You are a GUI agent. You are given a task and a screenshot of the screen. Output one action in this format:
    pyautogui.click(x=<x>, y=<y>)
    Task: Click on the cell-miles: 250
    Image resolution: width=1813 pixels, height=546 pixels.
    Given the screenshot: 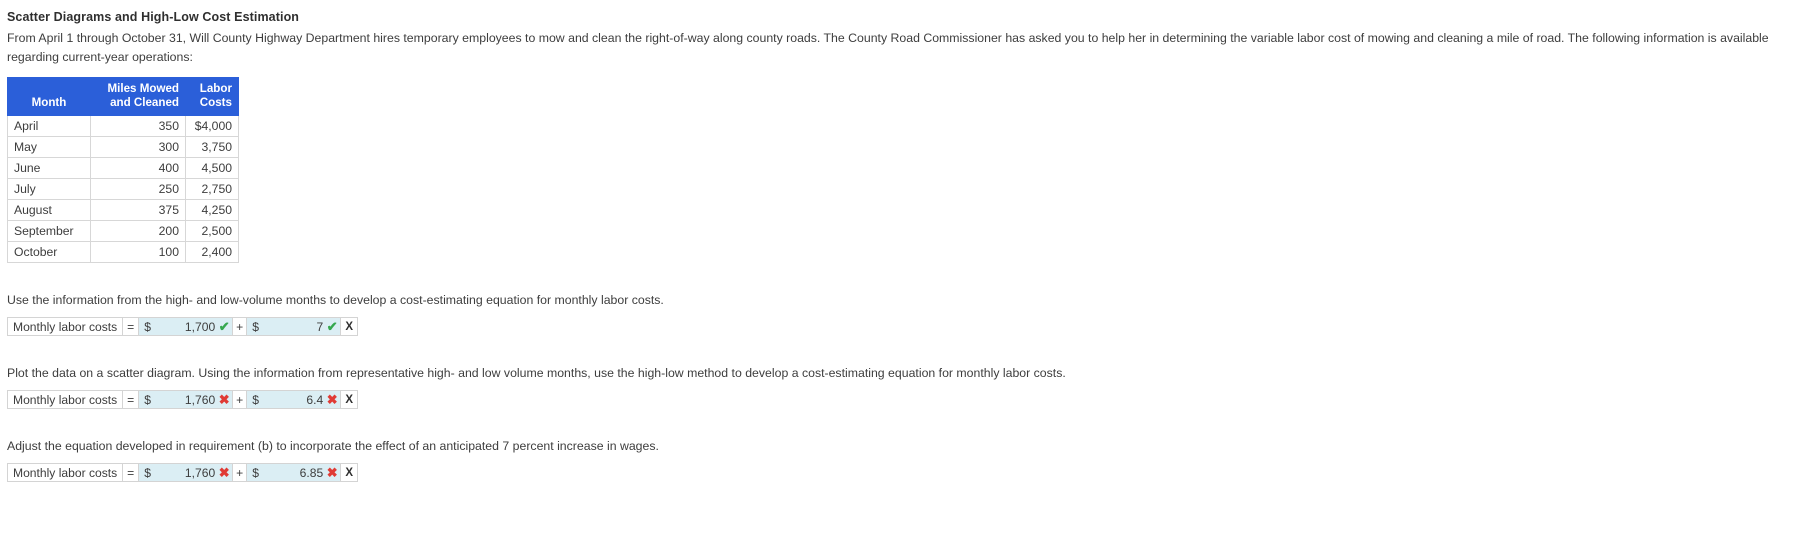 What is the action you would take?
    pyautogui.click(x=138, y=189)
    